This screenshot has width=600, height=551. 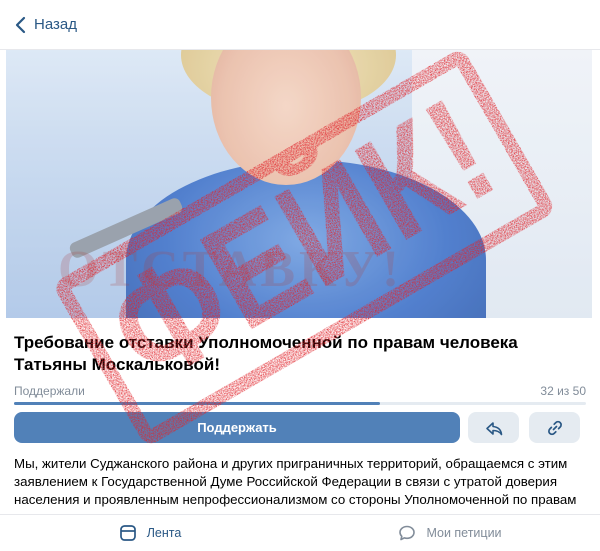 I want to click on progress-info: Поддержали 32 из 50, so click(x=300, y=391).